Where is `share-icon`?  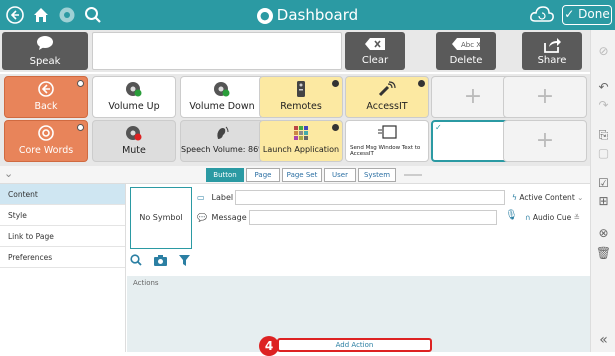 share-icon is located at coordinates (552, 45).